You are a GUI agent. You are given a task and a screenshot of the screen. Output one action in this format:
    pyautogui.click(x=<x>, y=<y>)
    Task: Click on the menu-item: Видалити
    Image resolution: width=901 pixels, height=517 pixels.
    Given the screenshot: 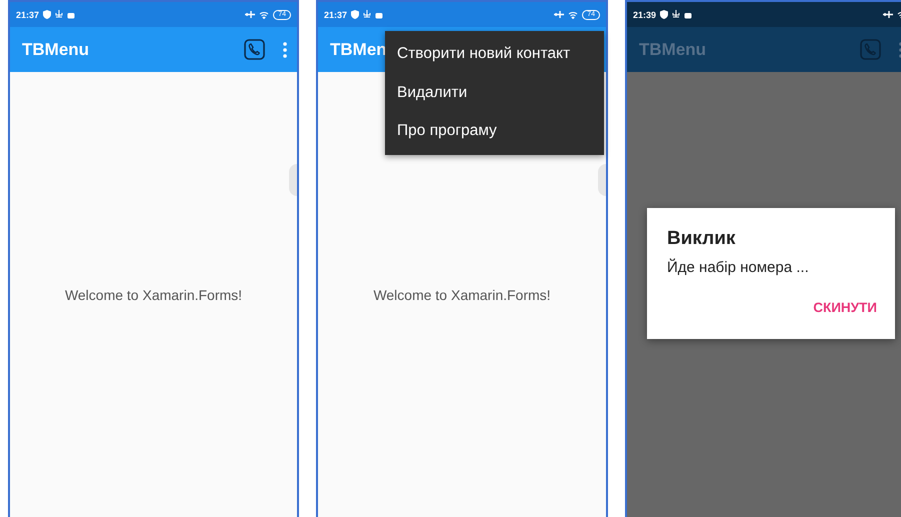 What is the action you would take?
    pyautogui.click(x=494, y=93)
    